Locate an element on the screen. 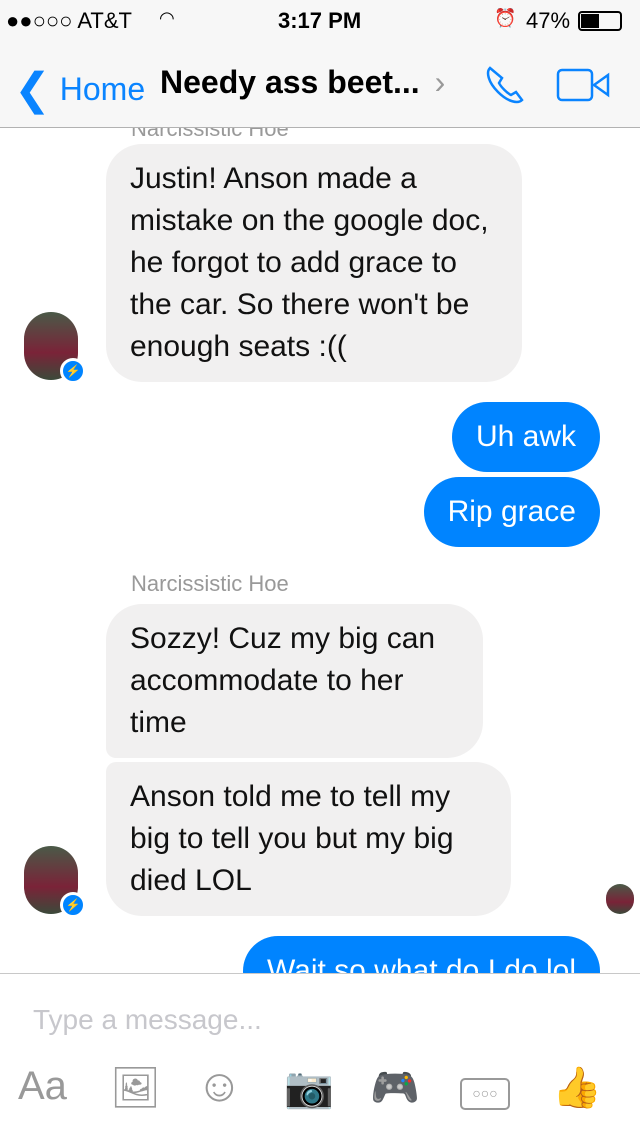 This screenshot has width=640, height=1136. more-options-icon: ○○○ is located at coordinates (485, 1094).